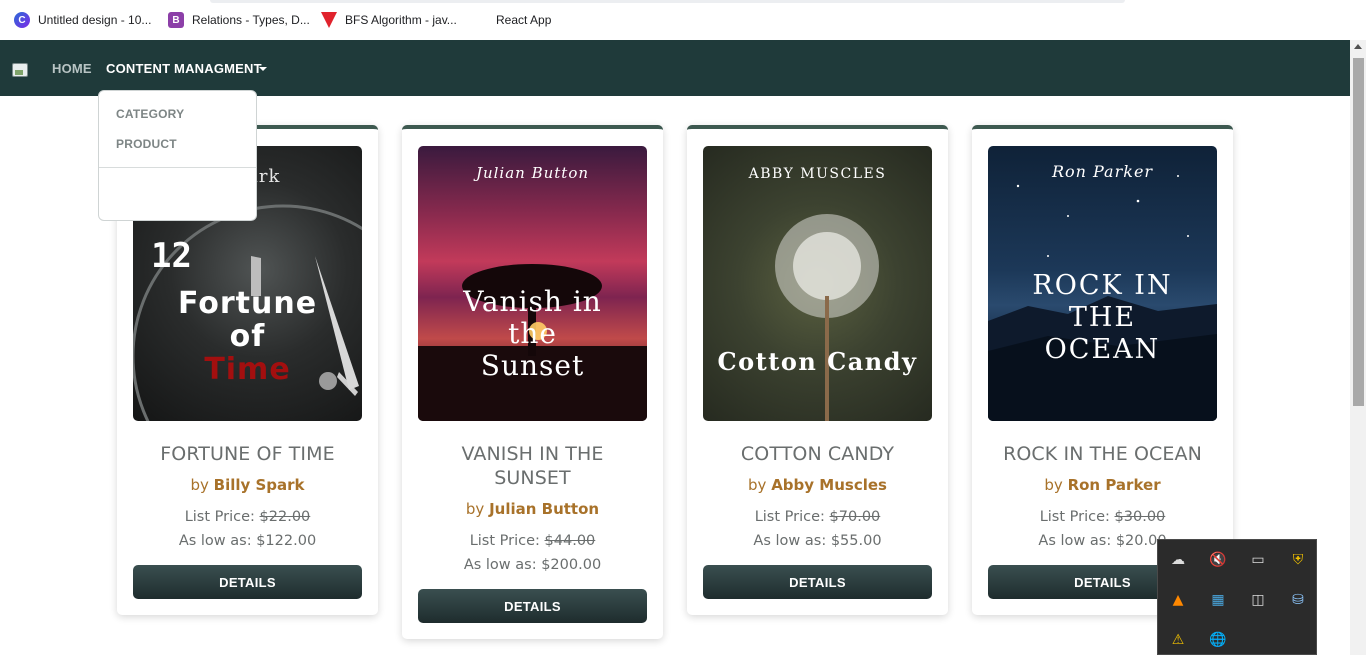 The image size is (1366, 655). Describe the element at coordinates (1258, 560) in the screenshot. I see `display-icon: ▭` at that location.